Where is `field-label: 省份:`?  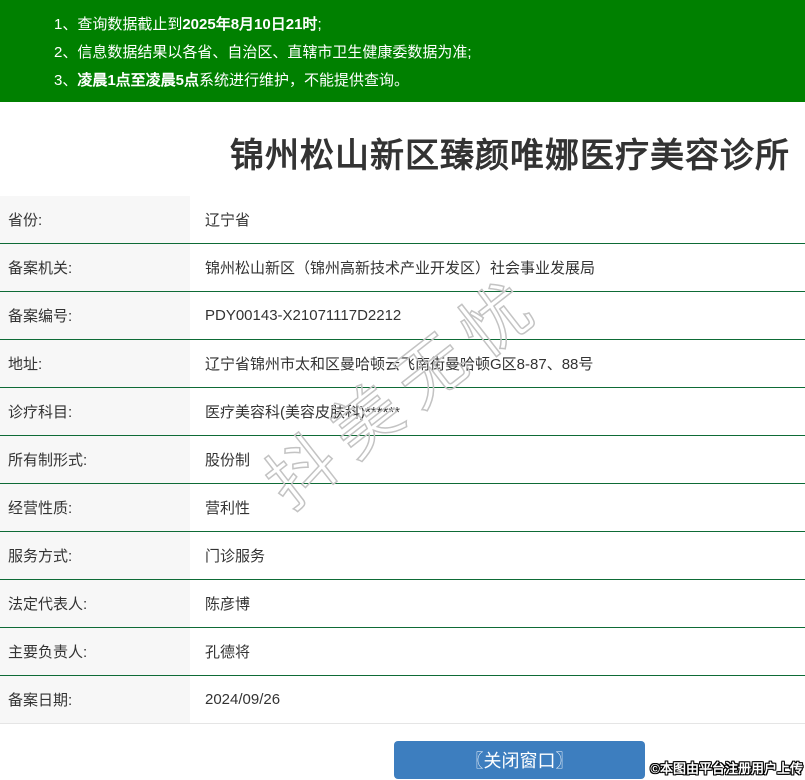
field-label: 省份: is located at coordinates (95, 219).